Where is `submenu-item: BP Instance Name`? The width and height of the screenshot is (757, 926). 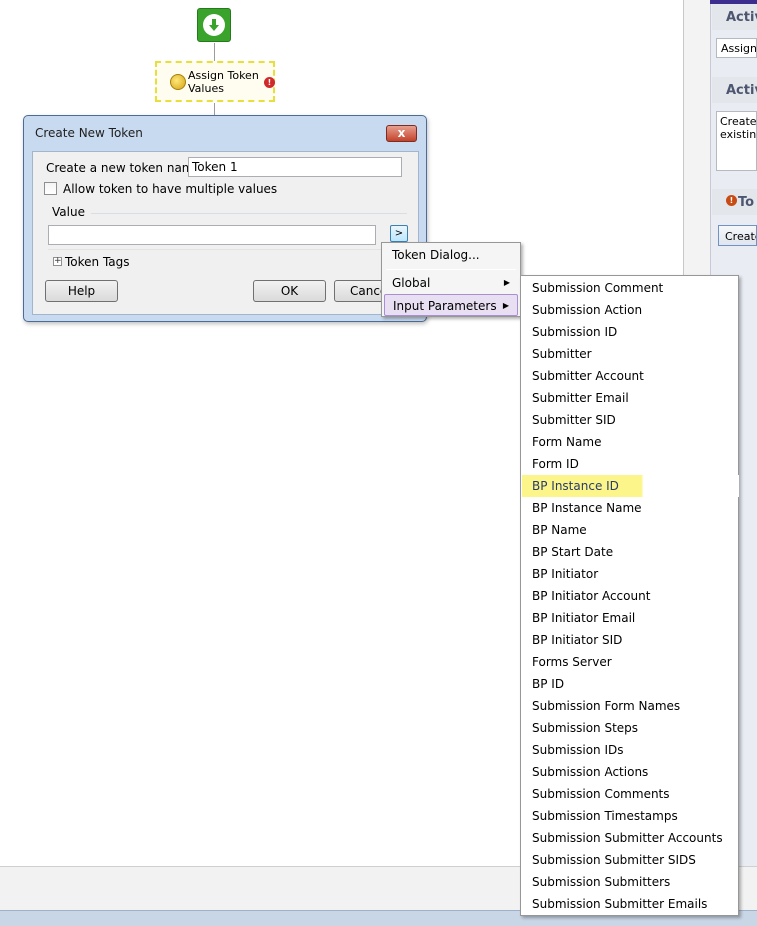
submenu-item: BP Instance Name is located at coordinates (630, 508).